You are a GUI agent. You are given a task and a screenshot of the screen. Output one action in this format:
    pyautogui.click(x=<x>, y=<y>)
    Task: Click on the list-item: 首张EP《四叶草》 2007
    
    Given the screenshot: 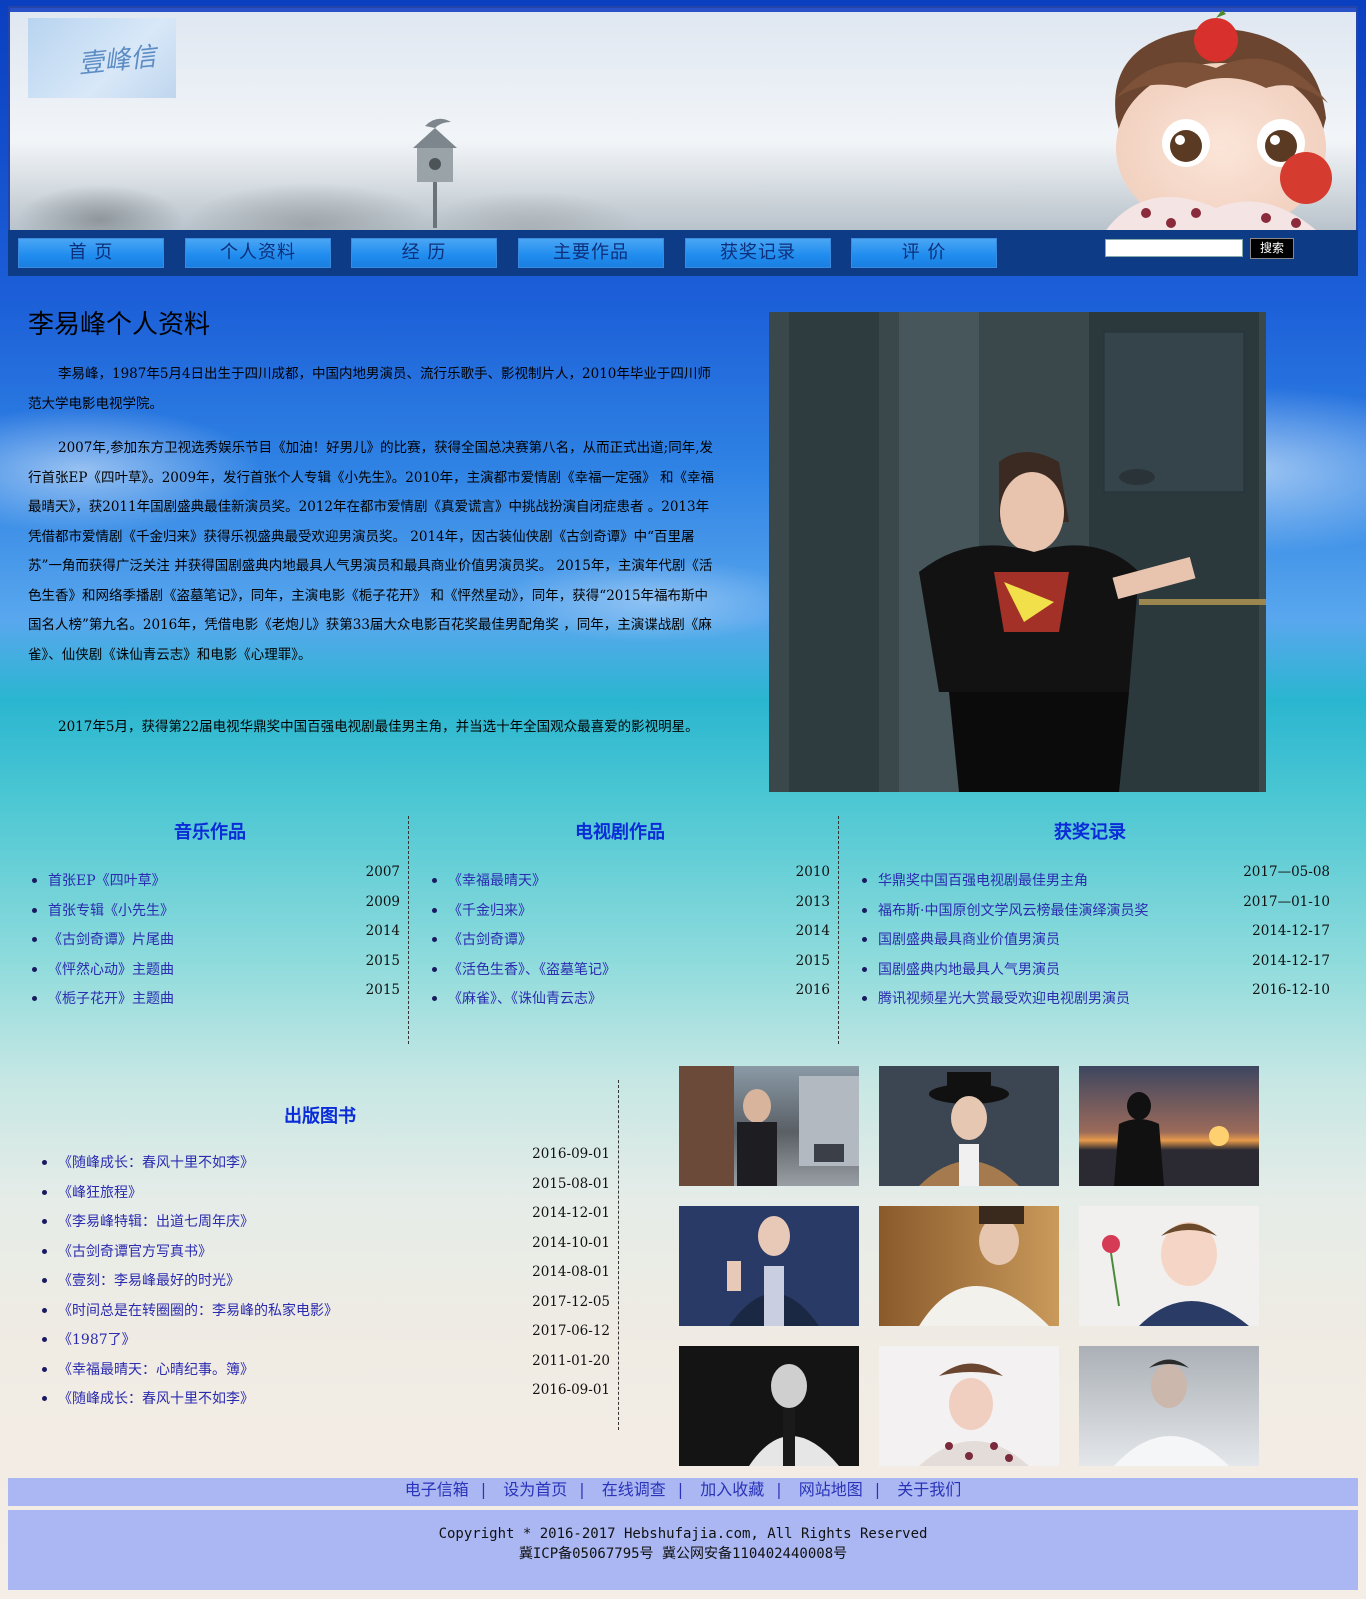 What is the action you would take?
    pyautogui.click(x=214, y=880)
    